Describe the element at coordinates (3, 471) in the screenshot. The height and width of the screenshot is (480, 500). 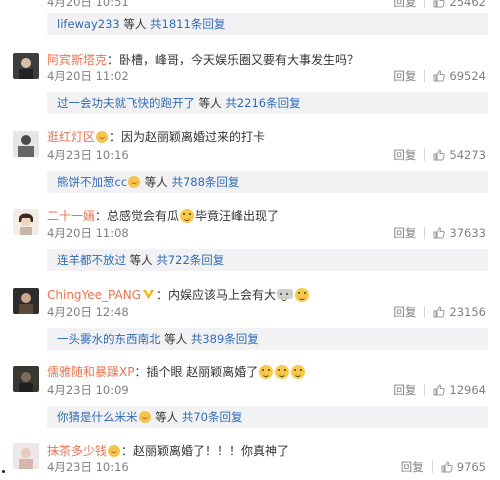
I see `scroll-marker` at that location.